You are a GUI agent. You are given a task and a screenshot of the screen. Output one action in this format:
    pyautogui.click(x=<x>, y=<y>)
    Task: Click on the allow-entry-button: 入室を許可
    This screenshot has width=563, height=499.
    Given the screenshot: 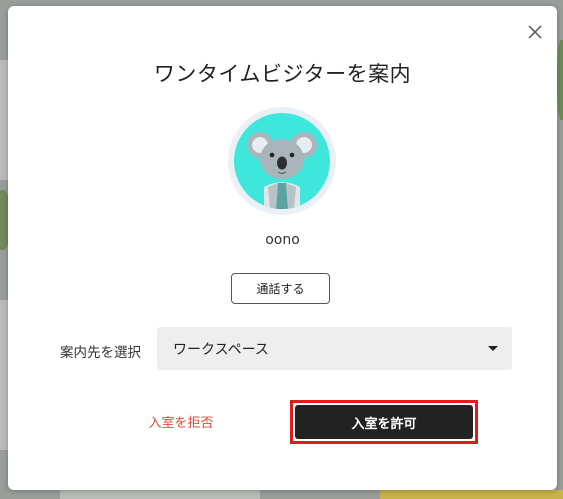 What is the action you would take?
    pyautogui.click(x=384, y=422)
    